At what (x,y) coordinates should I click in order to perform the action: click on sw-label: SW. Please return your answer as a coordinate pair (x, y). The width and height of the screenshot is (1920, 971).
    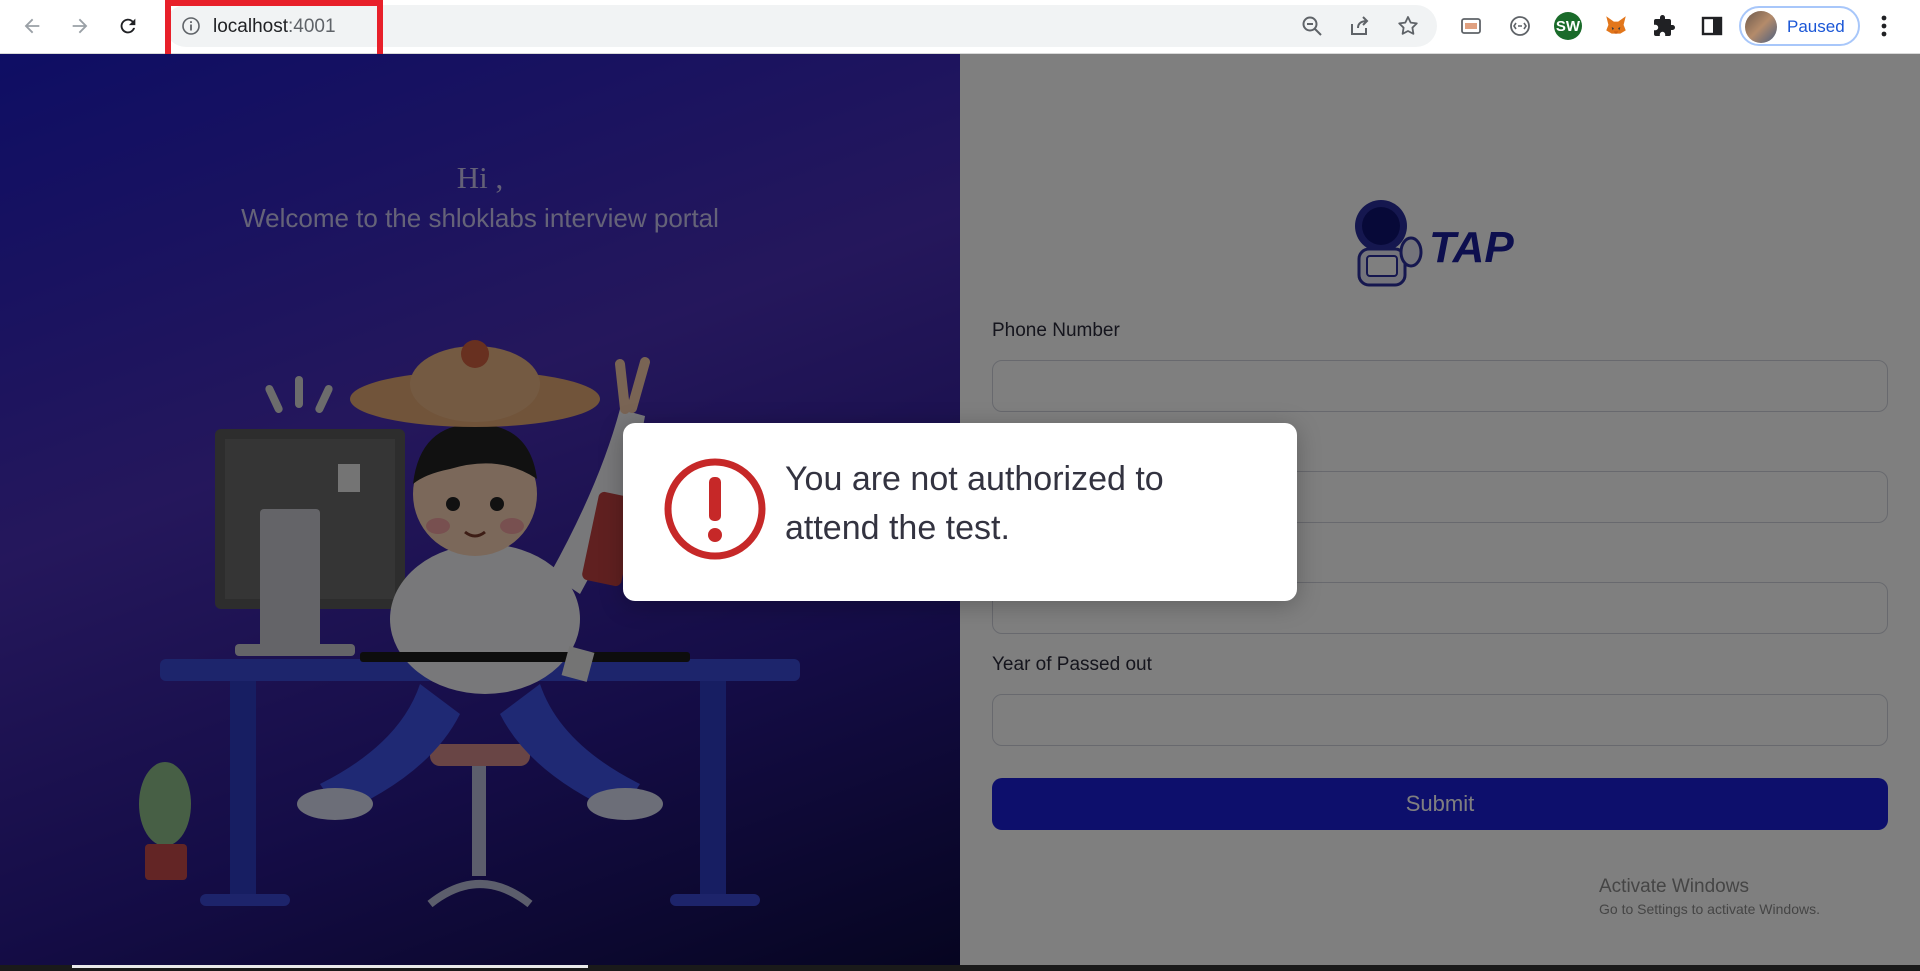
    Looking at the image, I should click on (1568, 26).